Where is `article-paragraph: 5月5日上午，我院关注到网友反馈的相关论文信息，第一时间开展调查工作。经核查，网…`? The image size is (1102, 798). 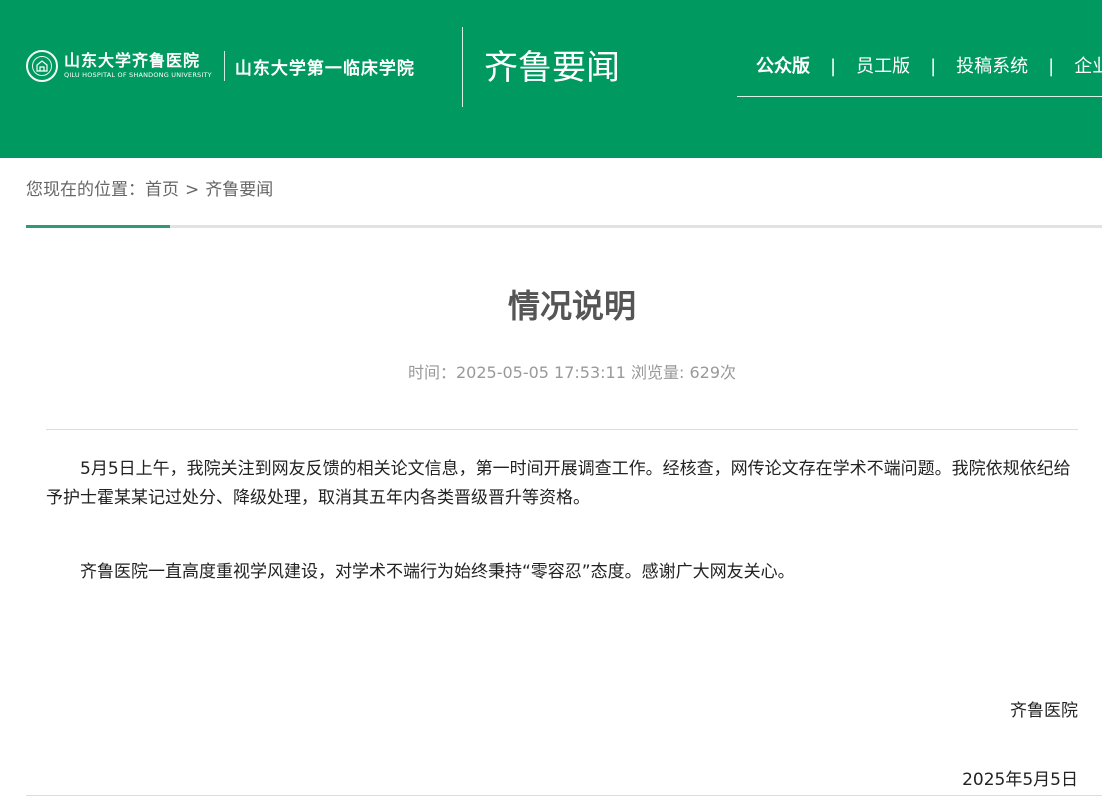
article-paragraph: 5月5日上午，我院关注到网友反馈的相关论文信息，第一时间开展调查工作。经核查，网… is located at coordinates (558, 483).